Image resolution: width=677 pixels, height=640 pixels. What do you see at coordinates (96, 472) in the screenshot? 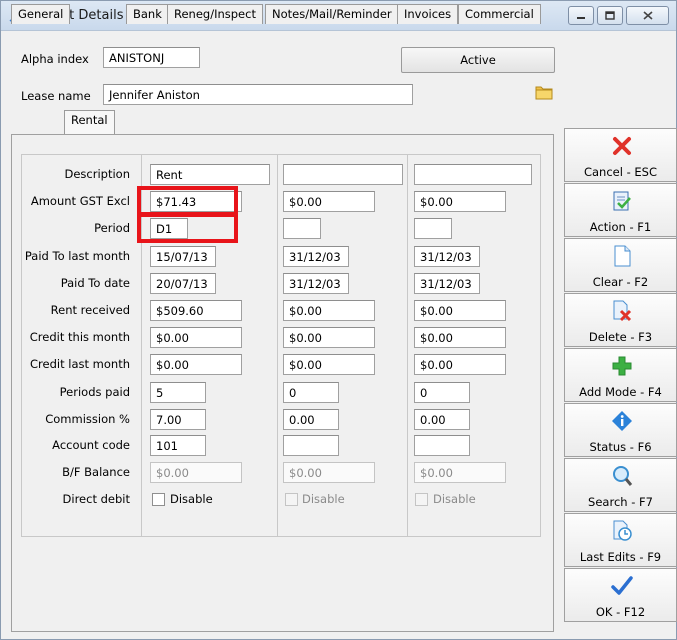
I see `bf-balance-label: B/F Balance` at bounding box center [96, 472].